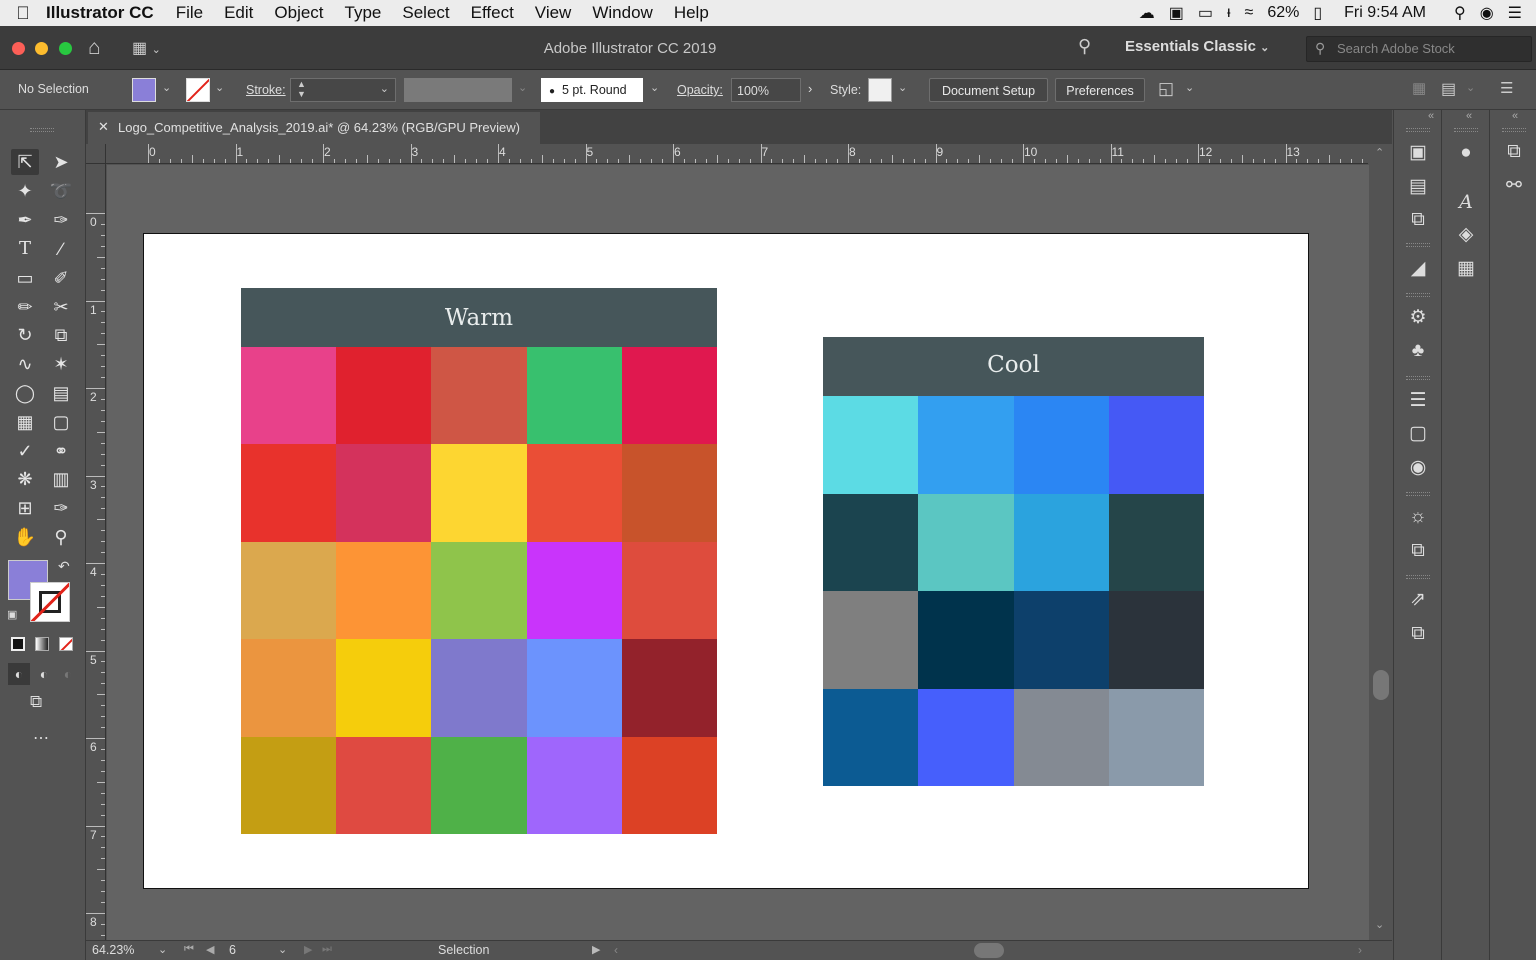  Describe the element at coordinates (1418, 401) in the screenshot. I see `stroke-panel-icon: ☰` at that location.